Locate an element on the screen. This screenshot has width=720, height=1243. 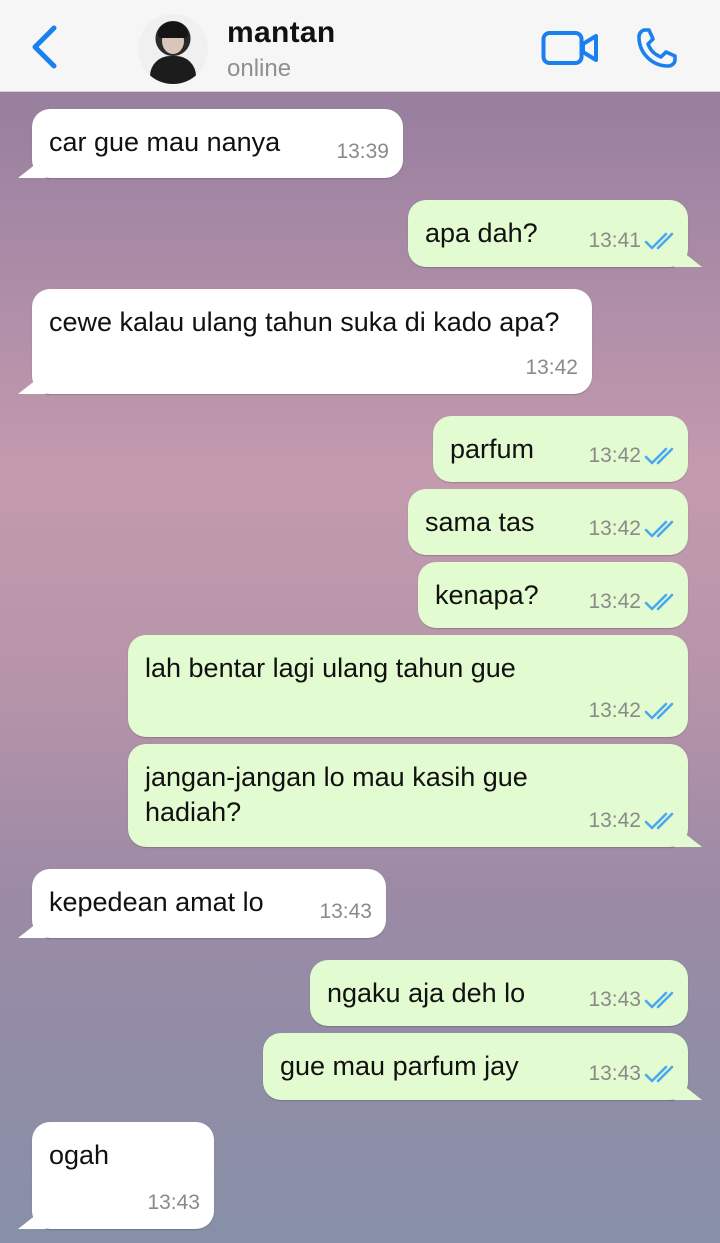
message-bubble-outgoing: ngaku aja deh lo 13:43 is located at coordinates (499, 993).